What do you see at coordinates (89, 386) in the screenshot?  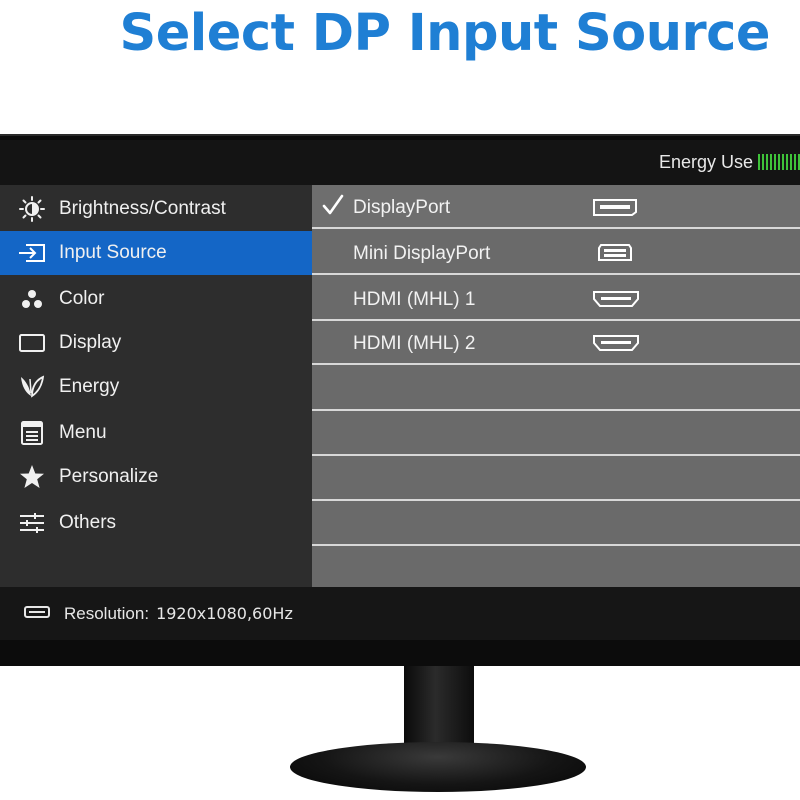 I see `sidebar-item-label: Energy` at bounding box center [89, 386].